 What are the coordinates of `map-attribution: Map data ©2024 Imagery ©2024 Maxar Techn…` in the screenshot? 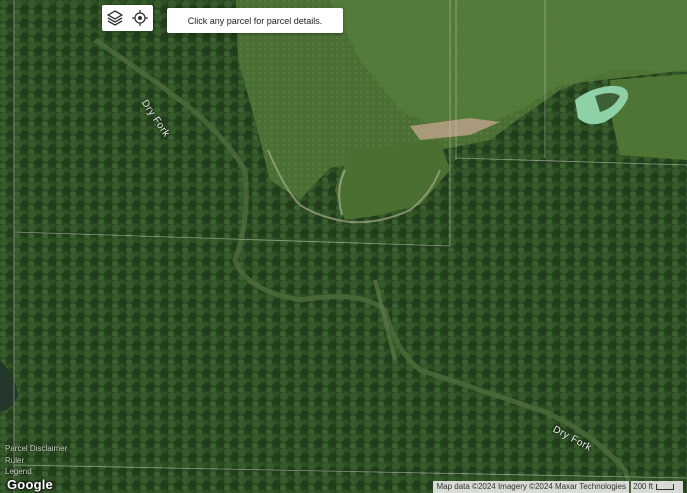 It's located at (531, 487).